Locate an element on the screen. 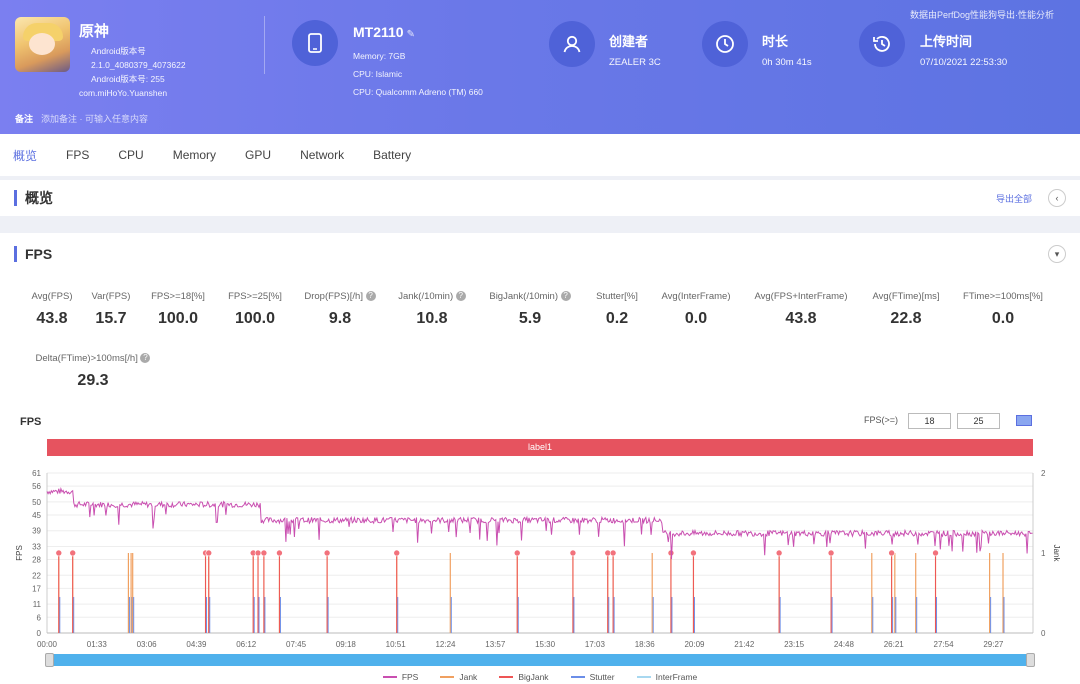 This screenshot has height=684, width=1080. edit-icon: ✎ is located at coordinates (411, 34).